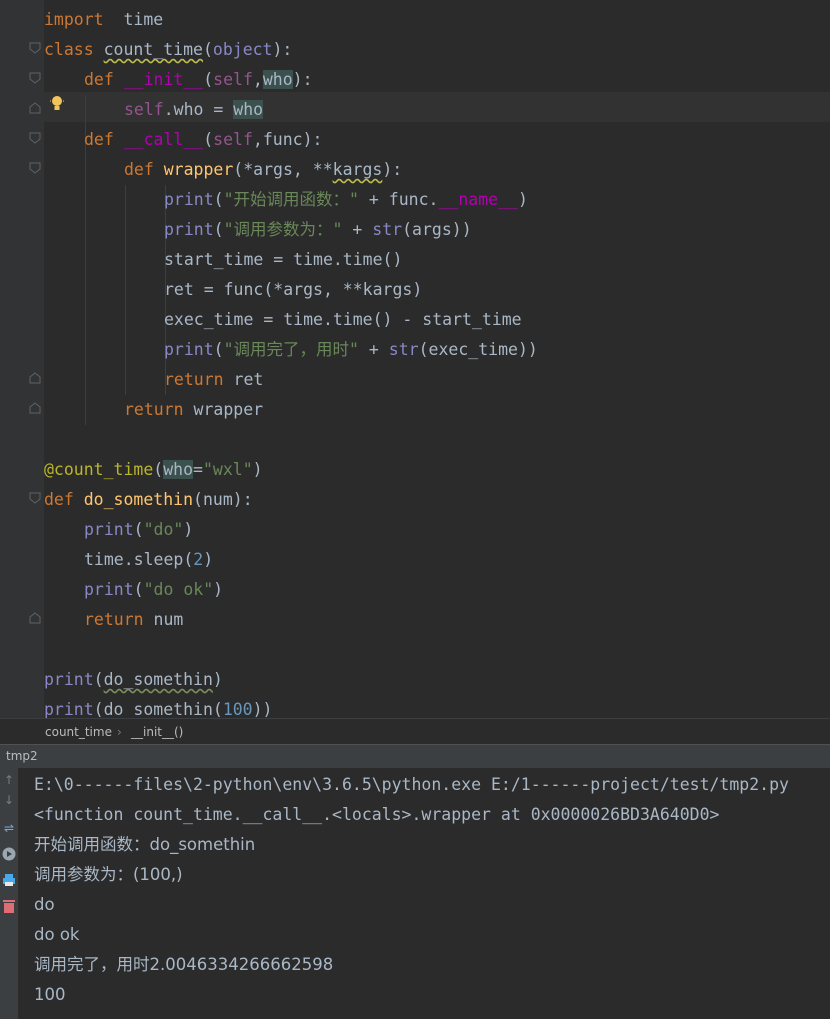 The height and width of the screenshot is (1019, 830). What do you see at coordinates (9, 780) in the screenshot?
I see `up-arrow-icon: ↑` at bounding box center [9, 780].